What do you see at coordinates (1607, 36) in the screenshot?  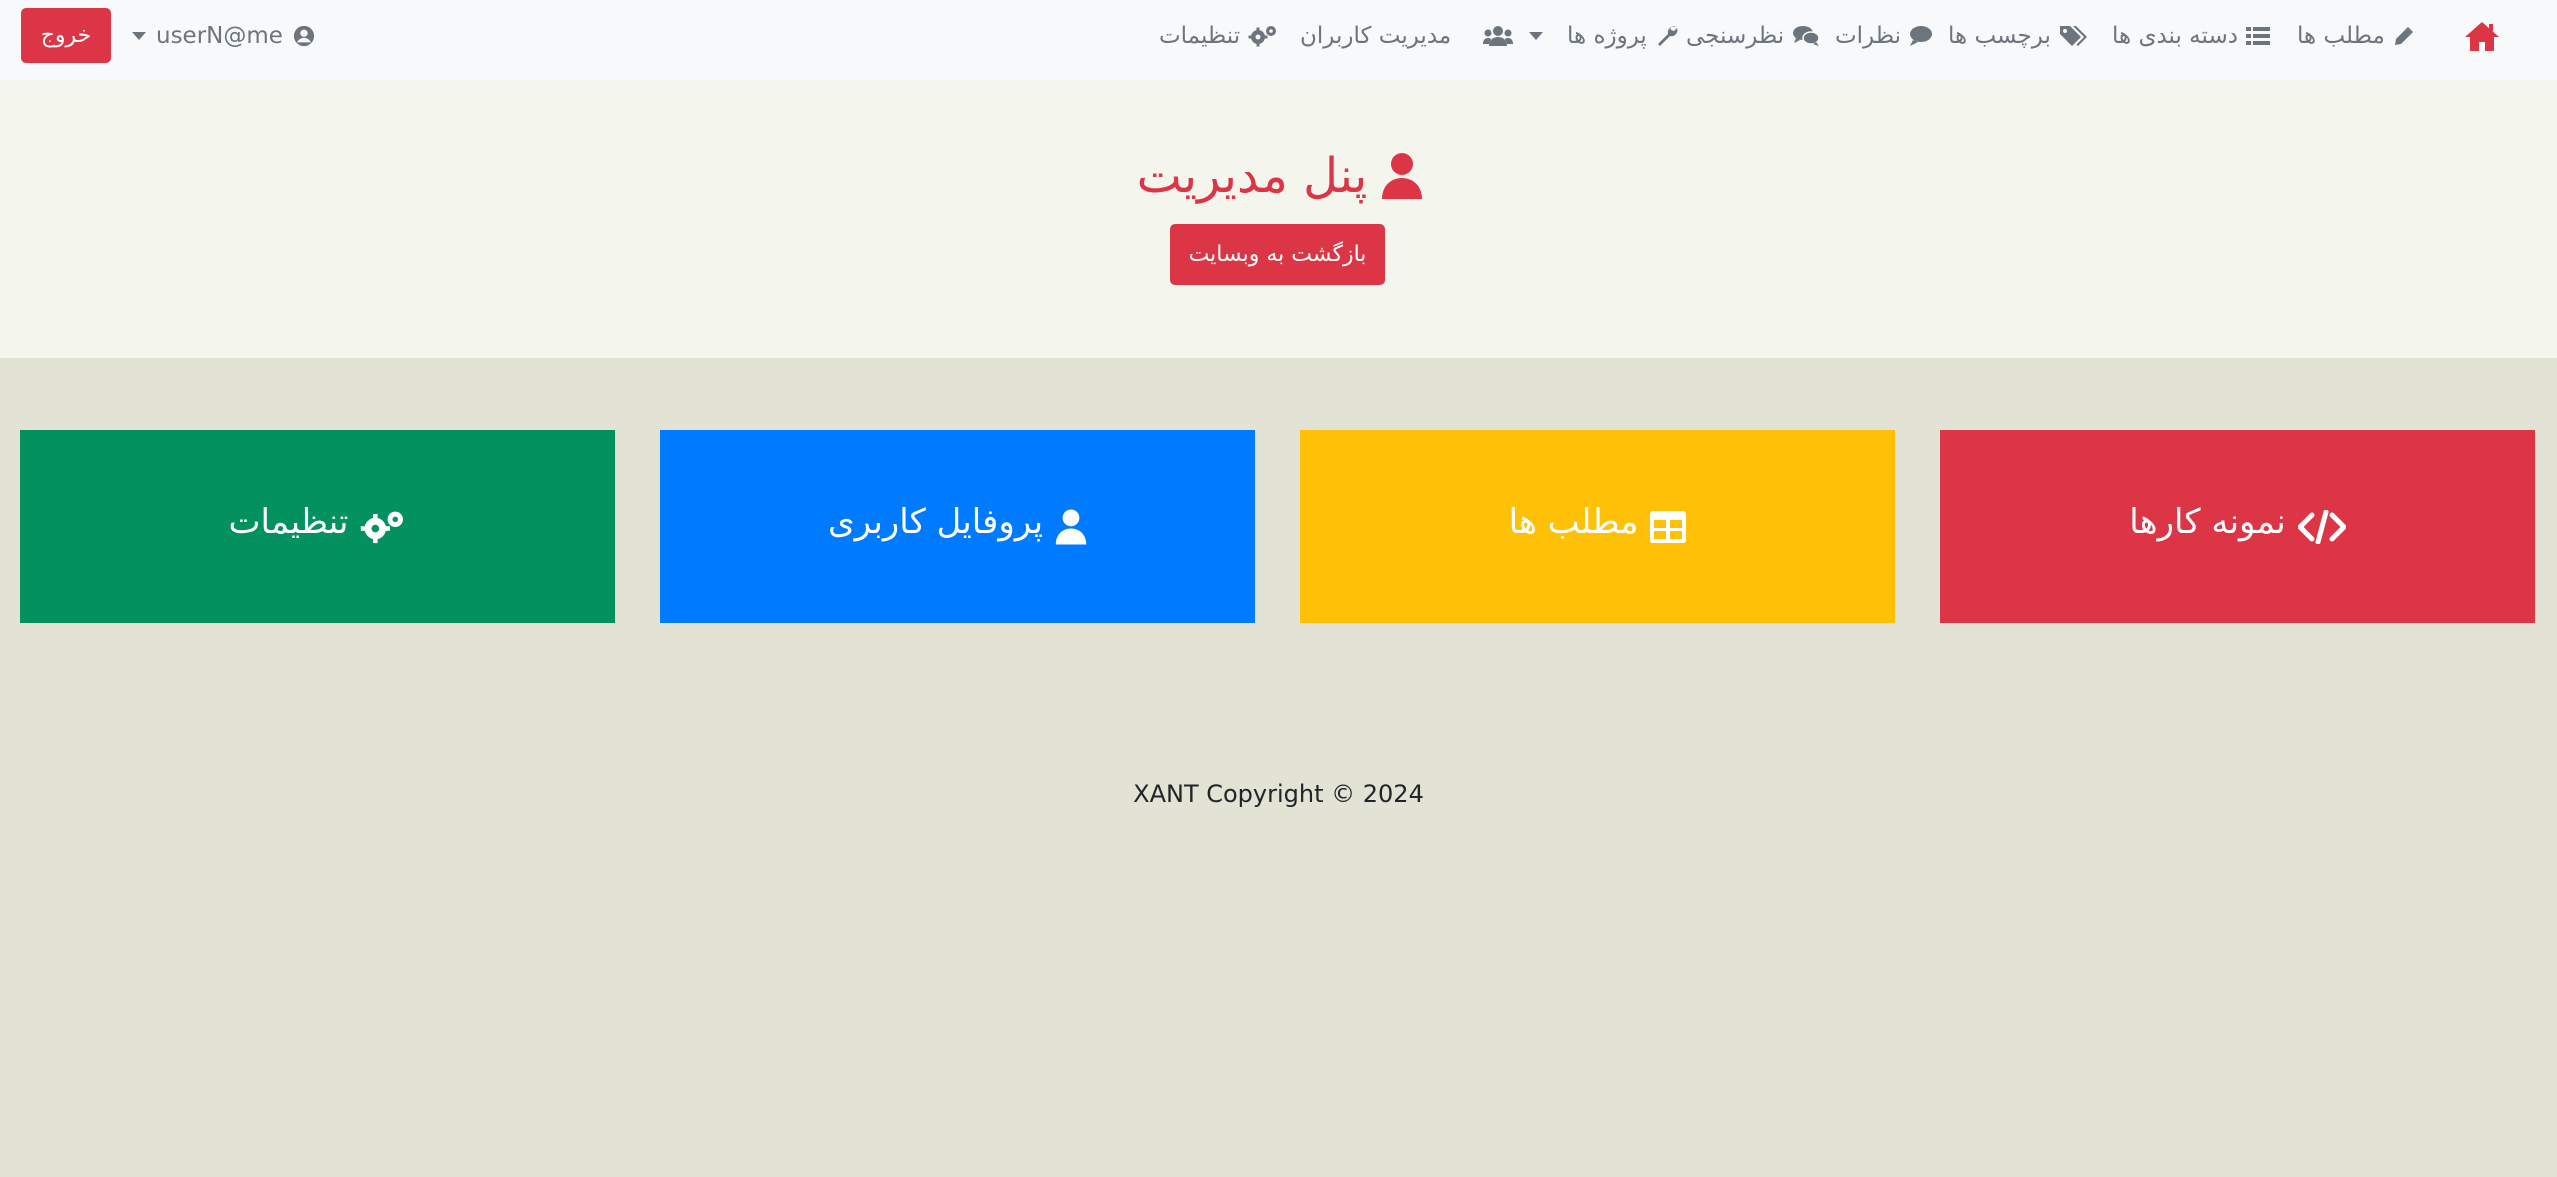 I see `nav-item-label: پروژه ها` at bounding box center [1607, 36].